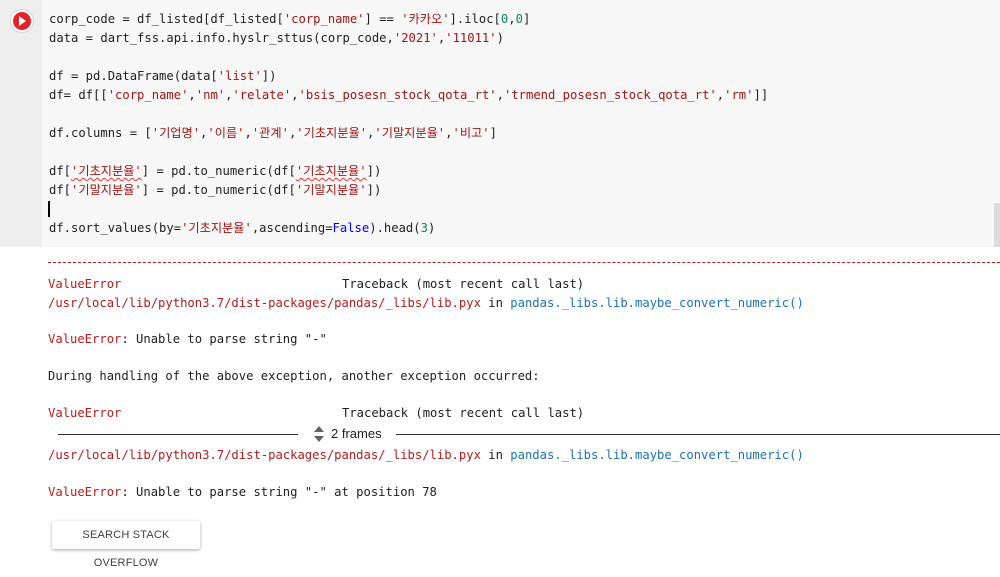  I want to click on cell-gutter, so click(21, 123).